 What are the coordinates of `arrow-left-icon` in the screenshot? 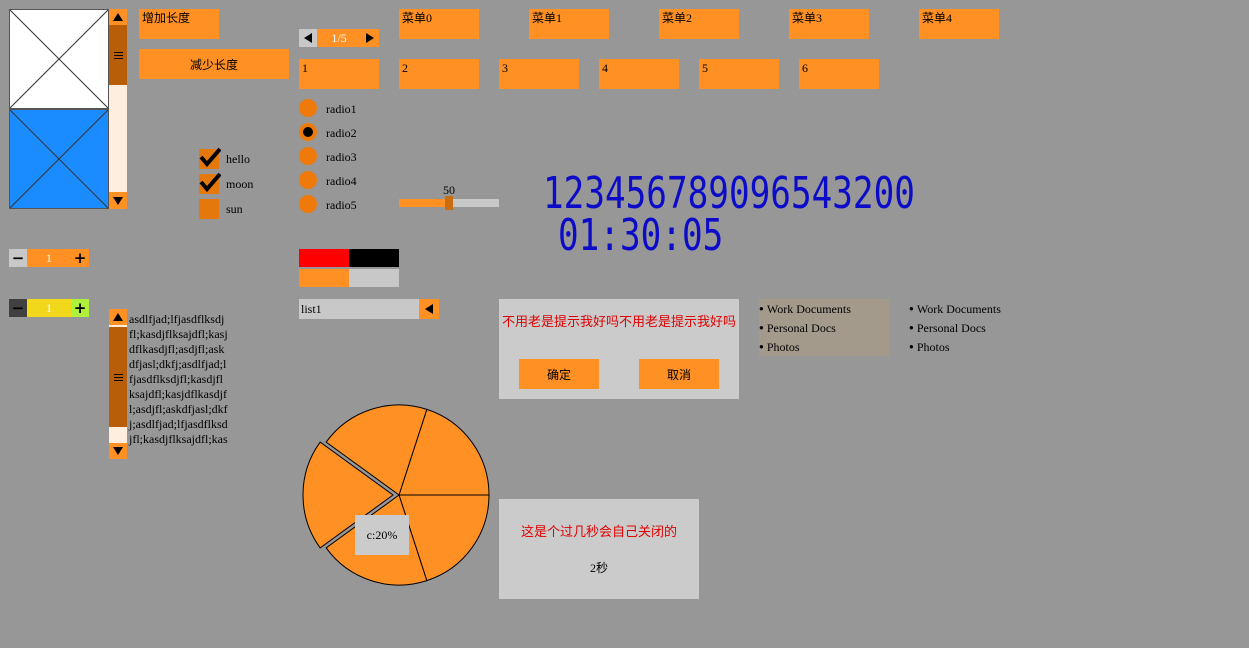 It's located at (429, 309).